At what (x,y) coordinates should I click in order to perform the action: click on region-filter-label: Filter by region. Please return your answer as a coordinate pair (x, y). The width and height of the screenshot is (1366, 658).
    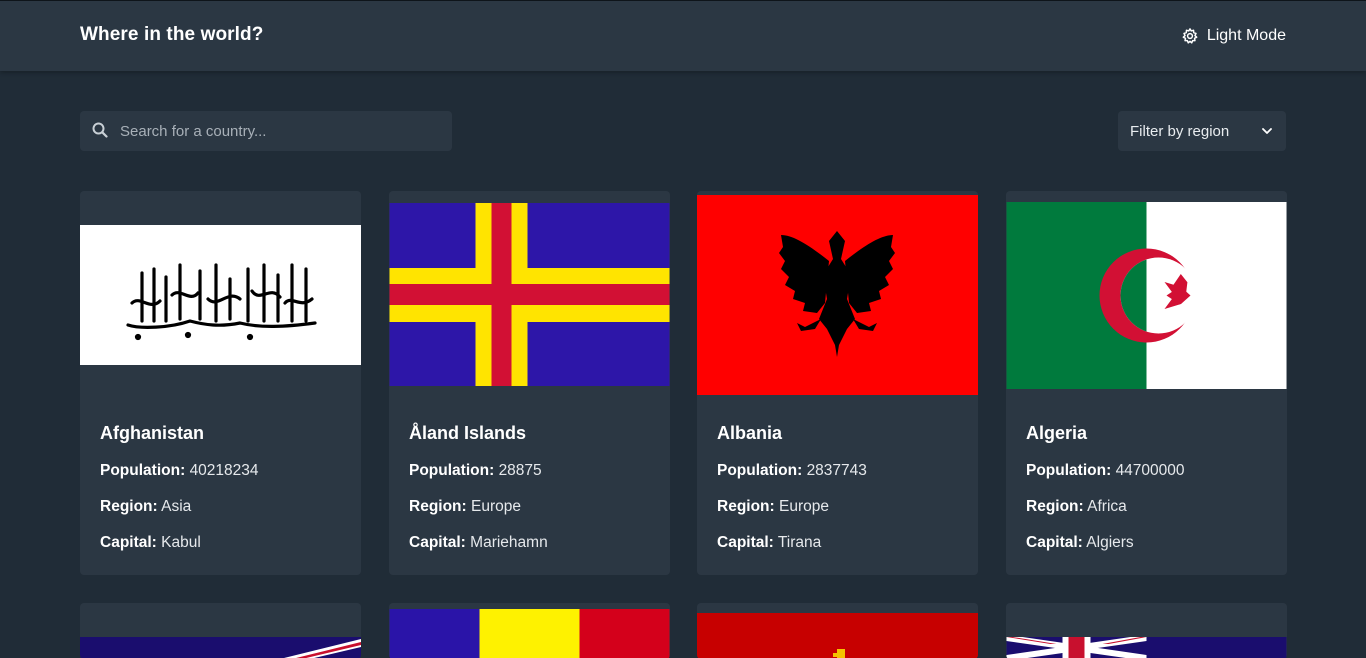
    Looking at the image, I should click on (1180, 131).